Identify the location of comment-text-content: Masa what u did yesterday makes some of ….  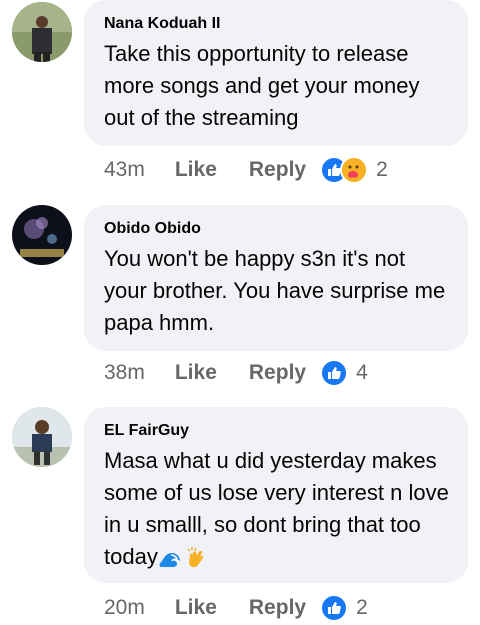
(276, 508).